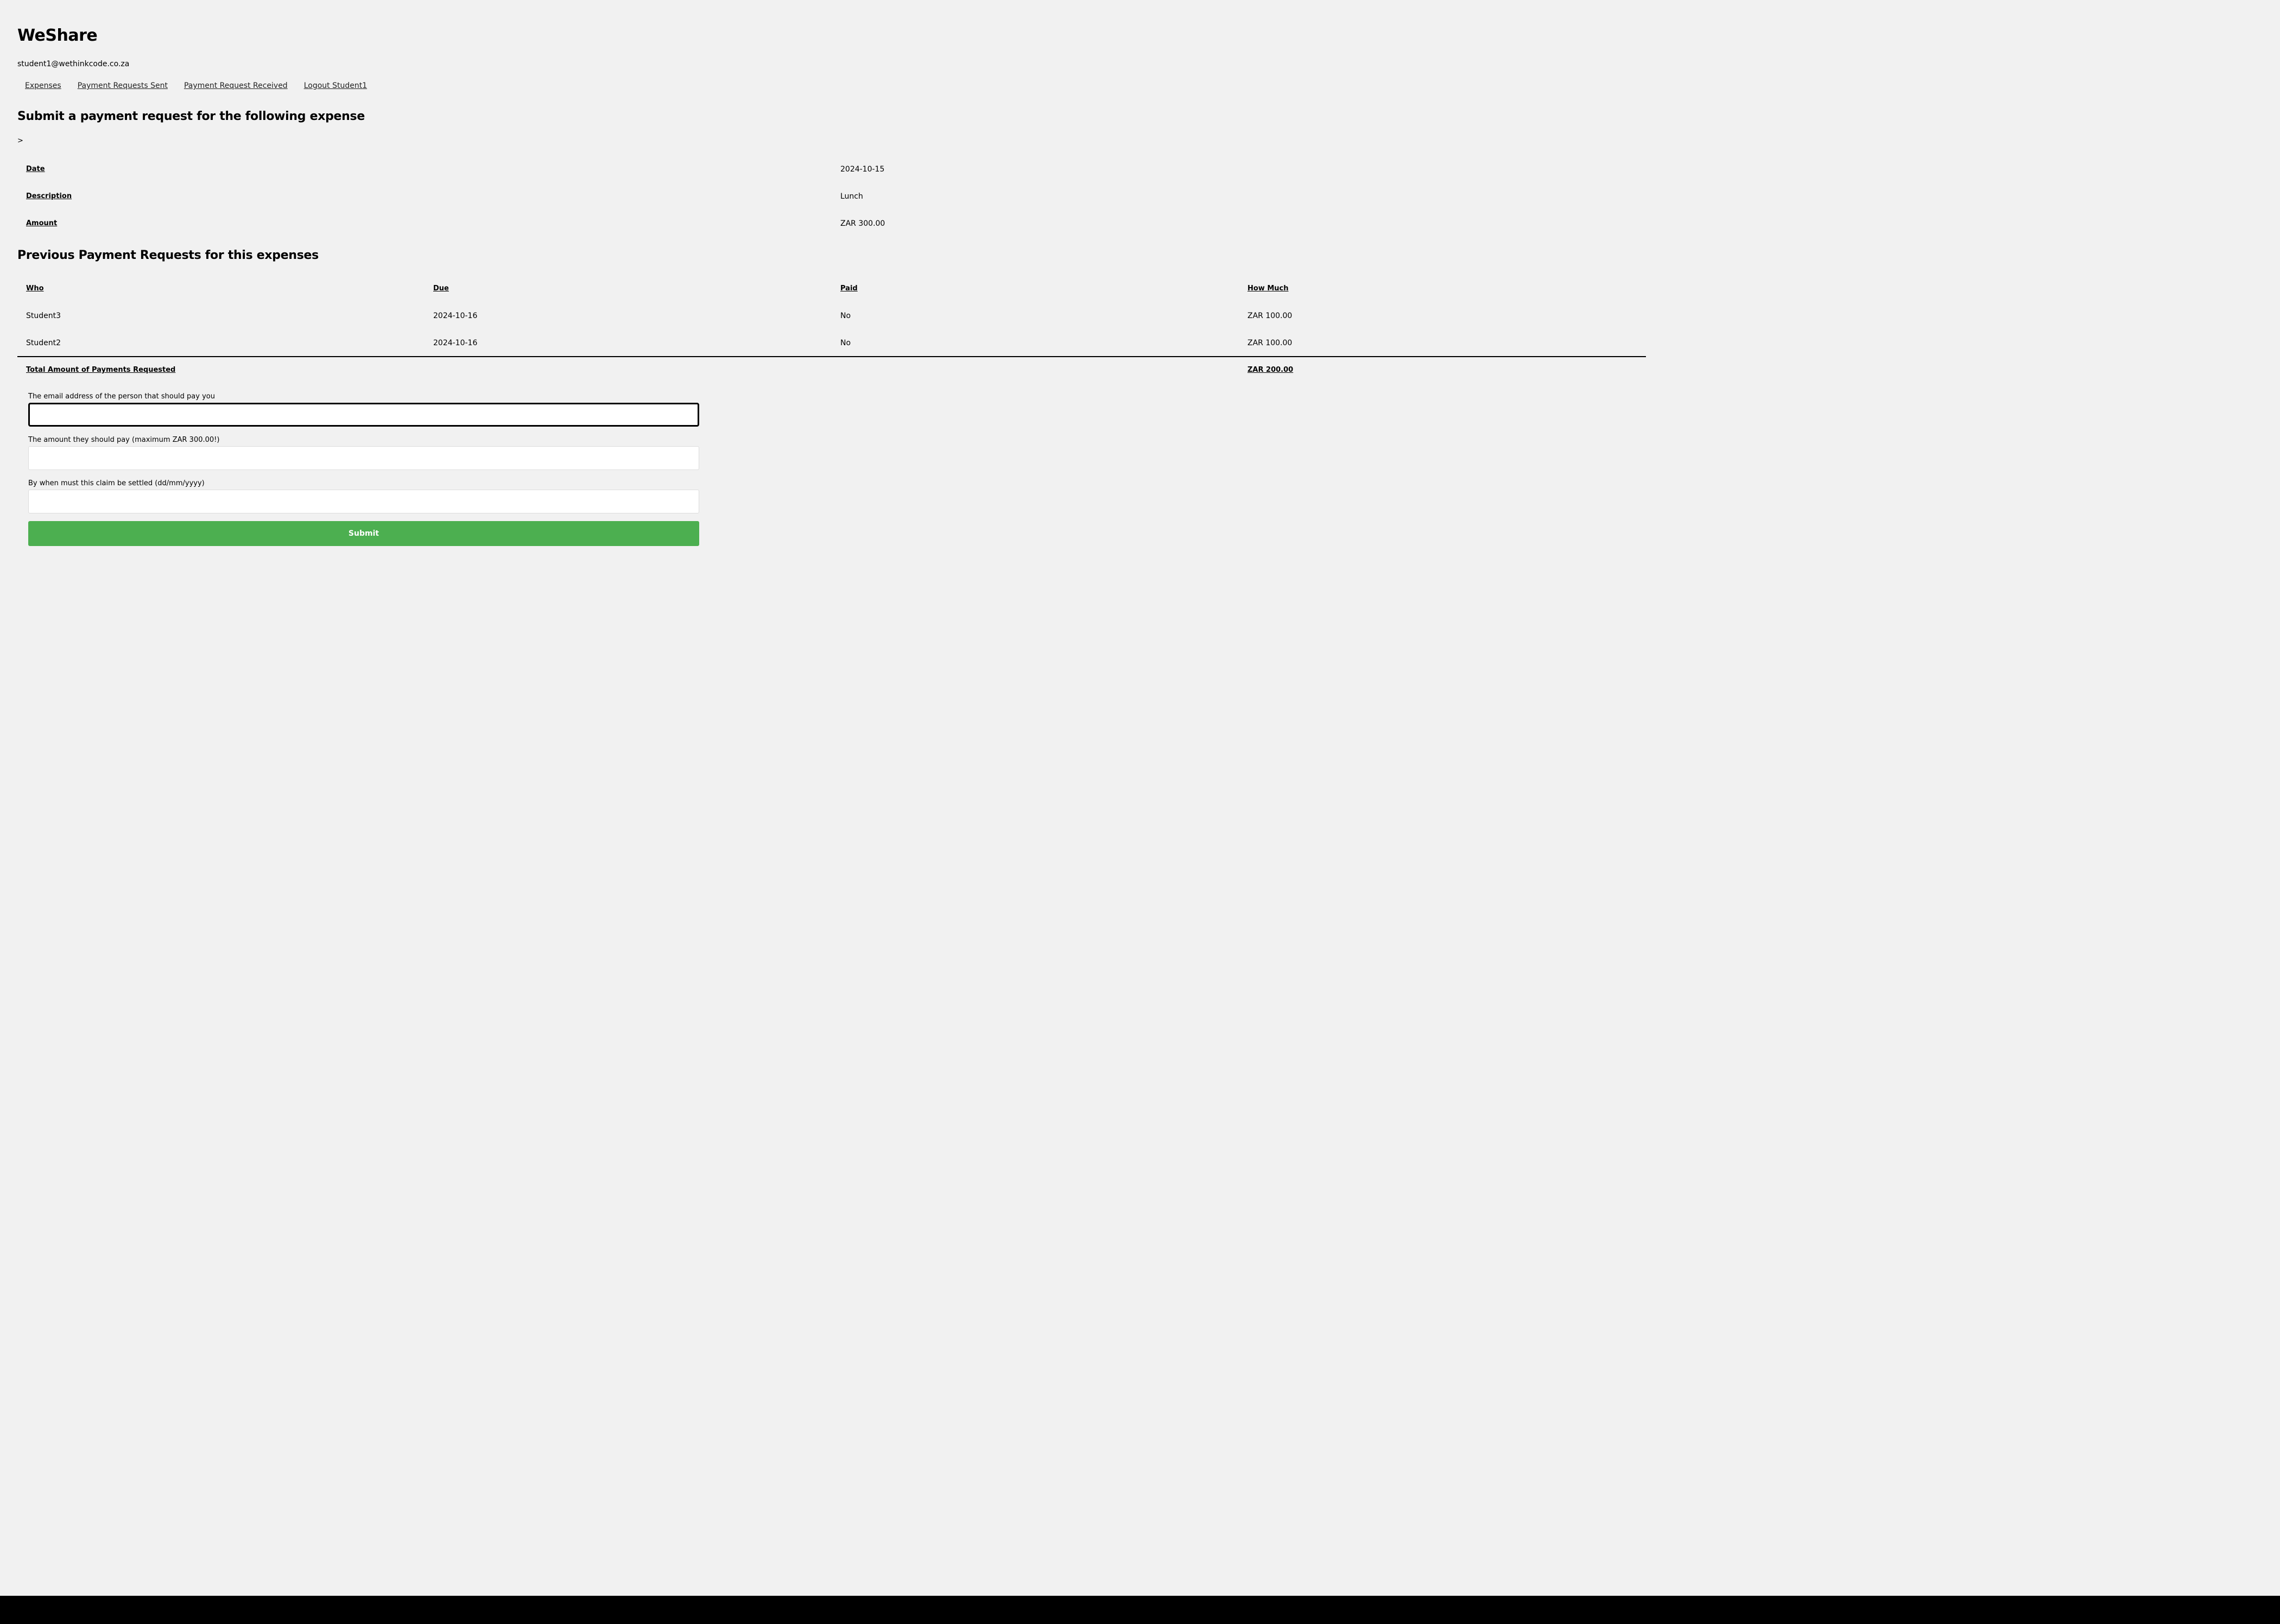  I want to click on column-header-due: Due, so click(441, 288).